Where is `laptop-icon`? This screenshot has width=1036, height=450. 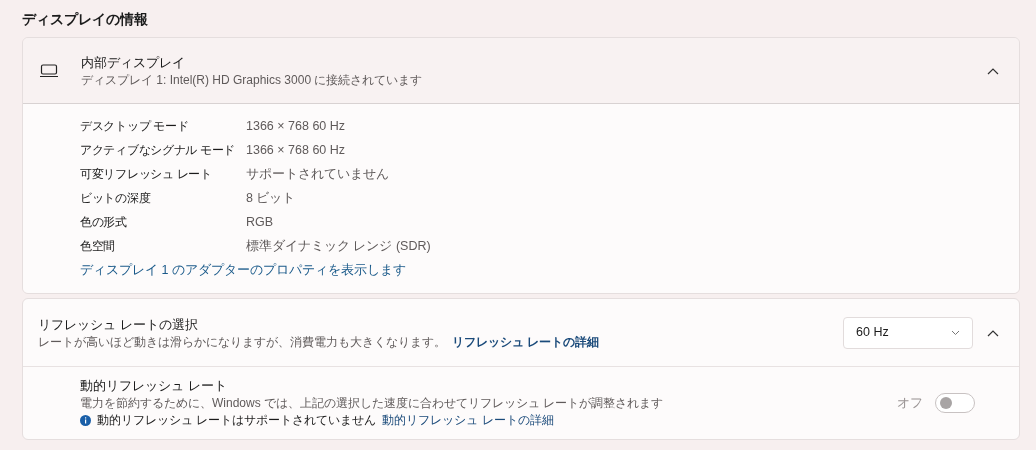 laptop-icon is located at coordinates (49, 70).